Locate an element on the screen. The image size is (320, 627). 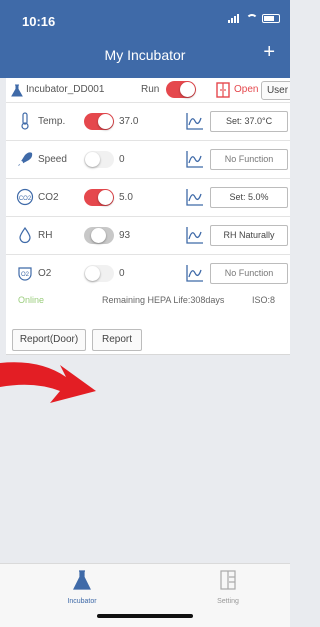
thermometer-icon is located at coordinates (25, 121).